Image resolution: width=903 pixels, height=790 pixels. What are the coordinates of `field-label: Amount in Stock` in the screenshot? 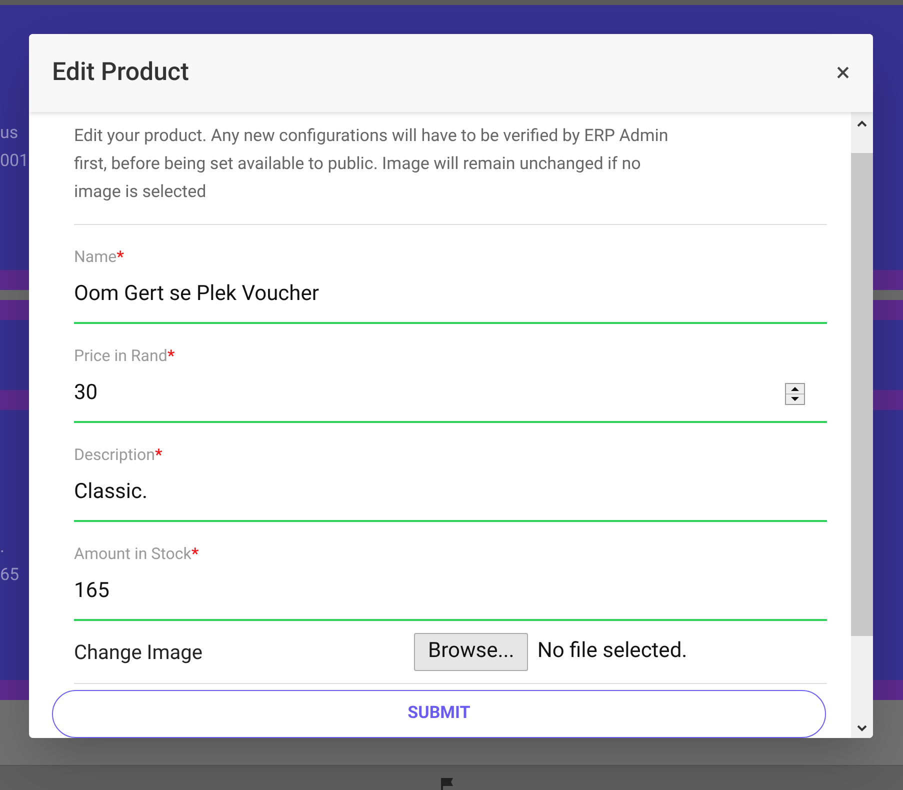 It's located at (133, 554).